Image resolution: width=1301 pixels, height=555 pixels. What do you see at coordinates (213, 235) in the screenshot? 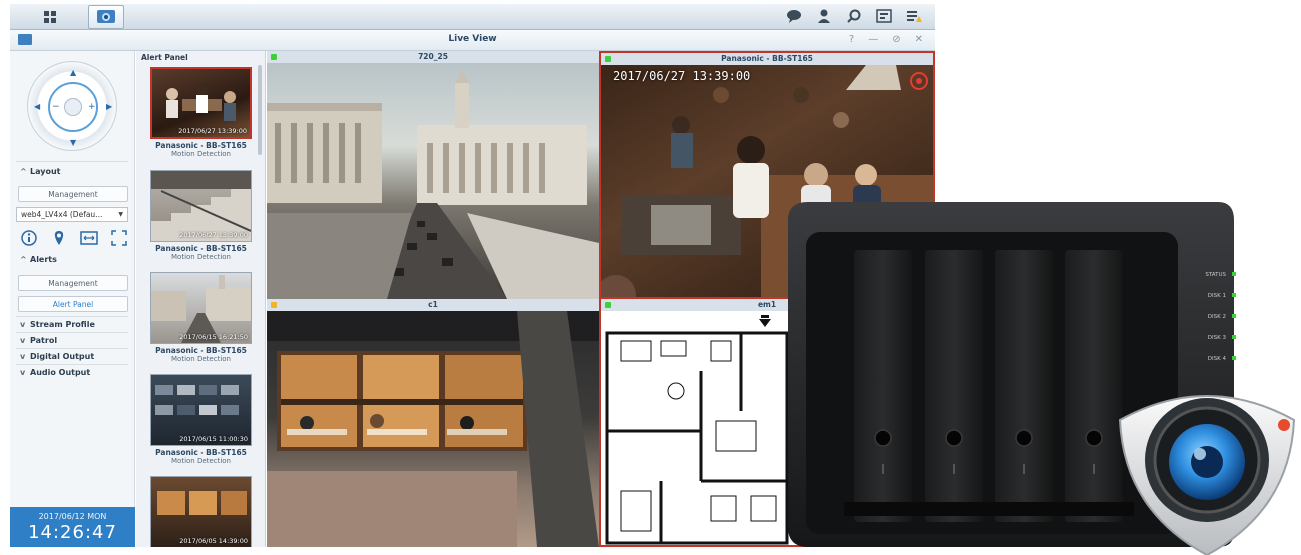
I see `alert-timestamp: 2017/06/27 13:39:00` at bounding box center [213, 235].